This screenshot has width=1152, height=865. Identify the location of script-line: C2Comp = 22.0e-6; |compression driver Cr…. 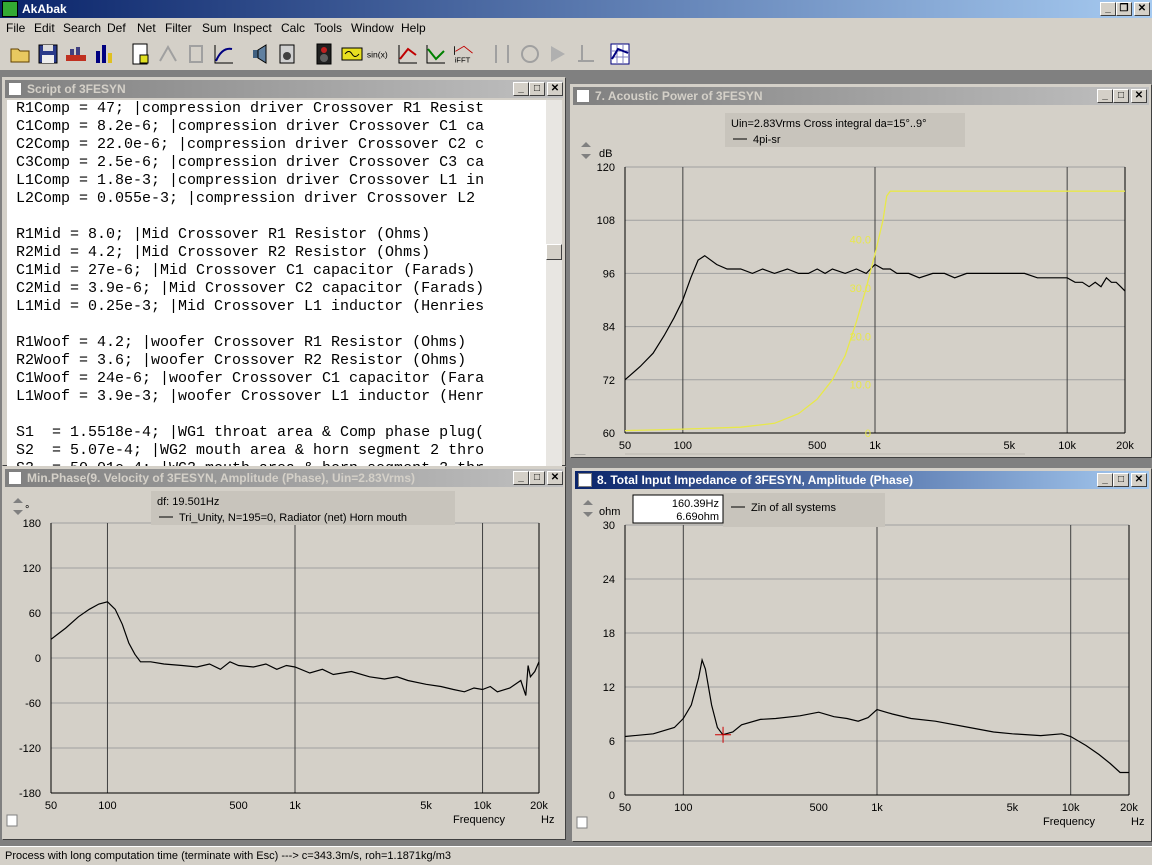
(278, 145).